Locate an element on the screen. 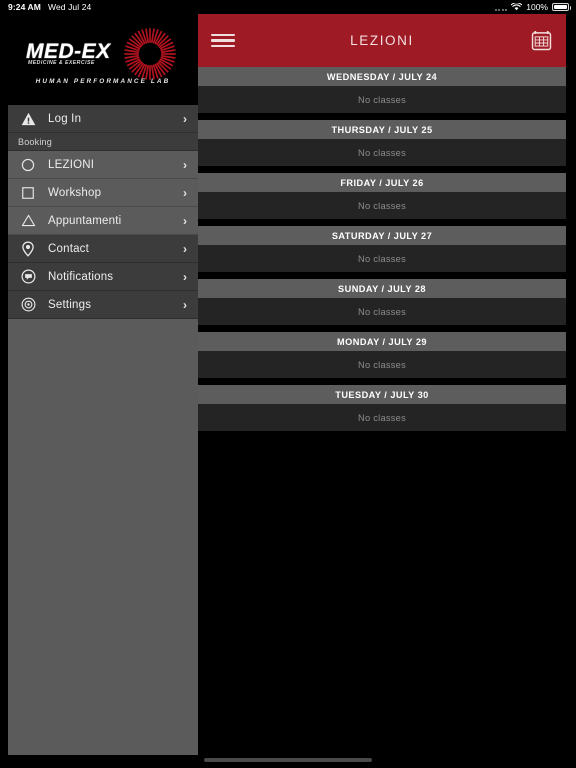 The width and height of the screenshot is (576, 768). sidebar-item-contact: Contact › is located at coordinates (103, 249).